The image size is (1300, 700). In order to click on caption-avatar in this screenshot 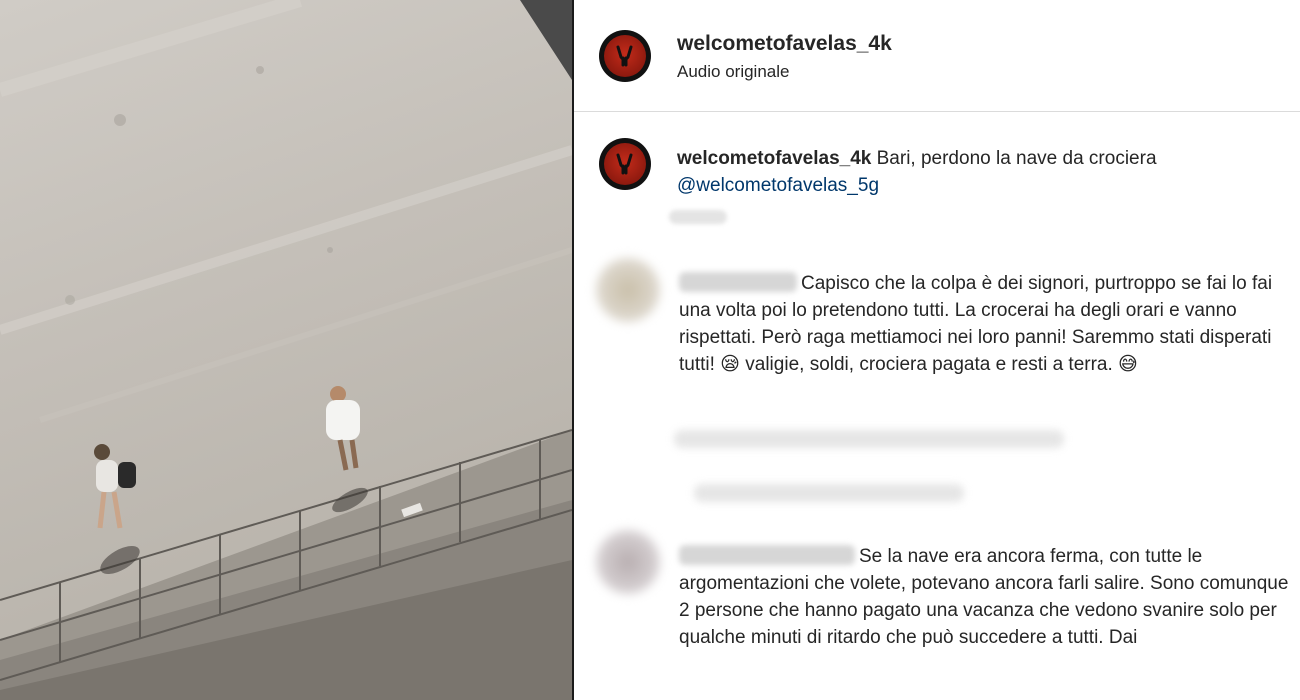, I will do `click(625, 164)`.